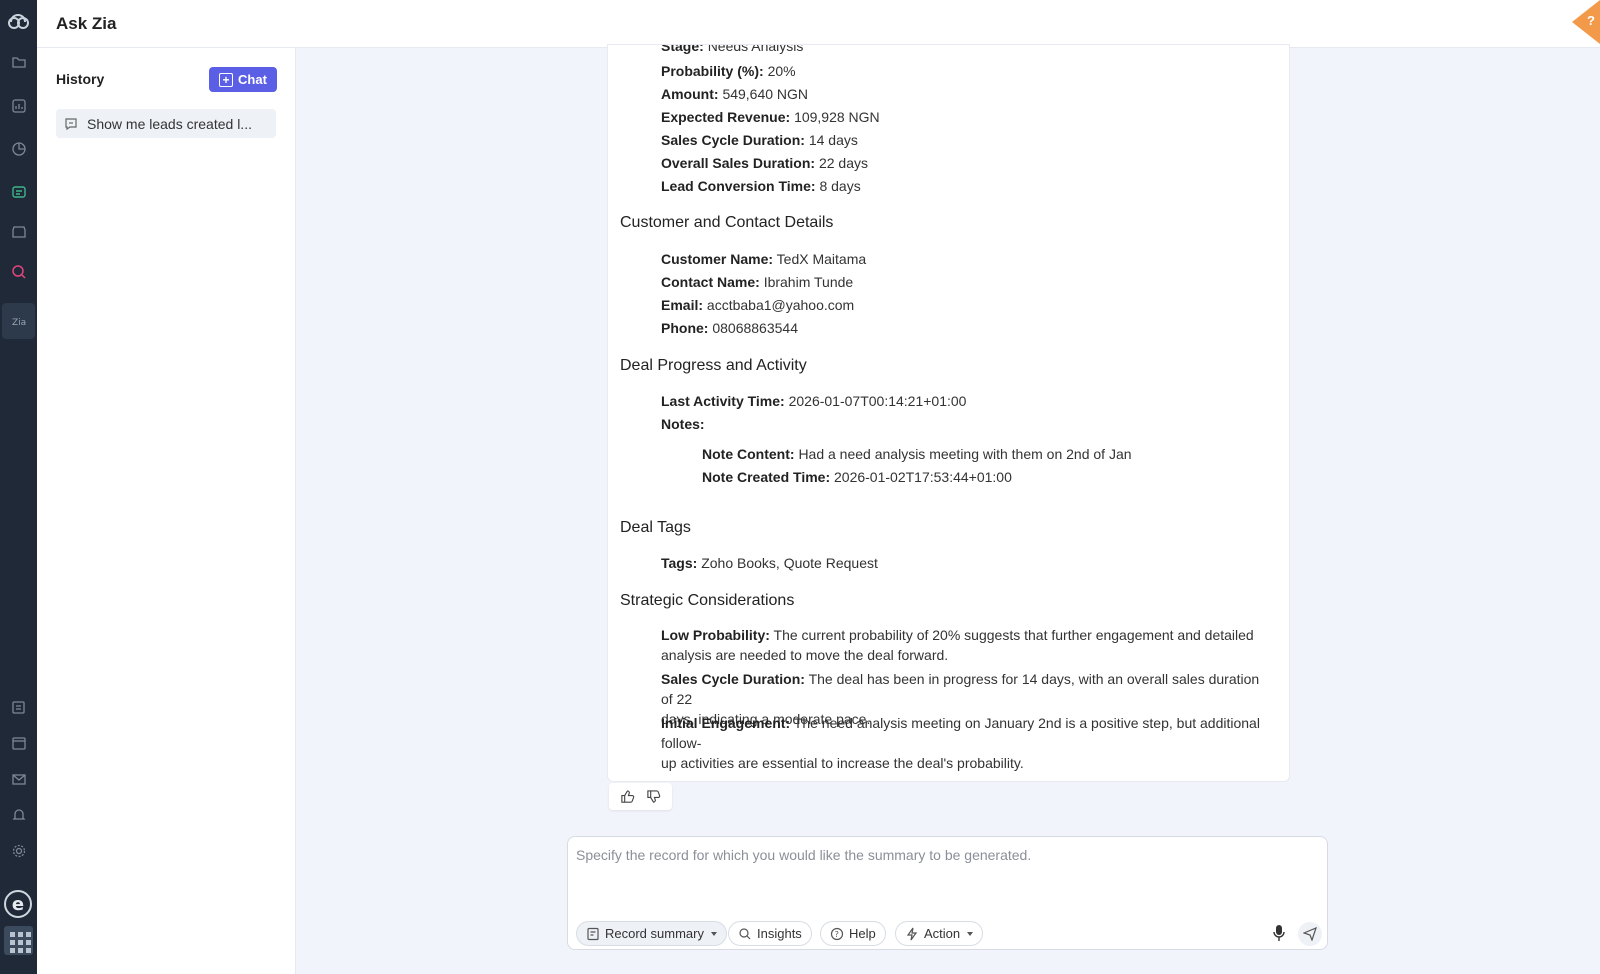 The image size is (1600, 974). Describe the element at coordinates (226, 79) in the screenshot. I see `plus-icon: +` at that location.